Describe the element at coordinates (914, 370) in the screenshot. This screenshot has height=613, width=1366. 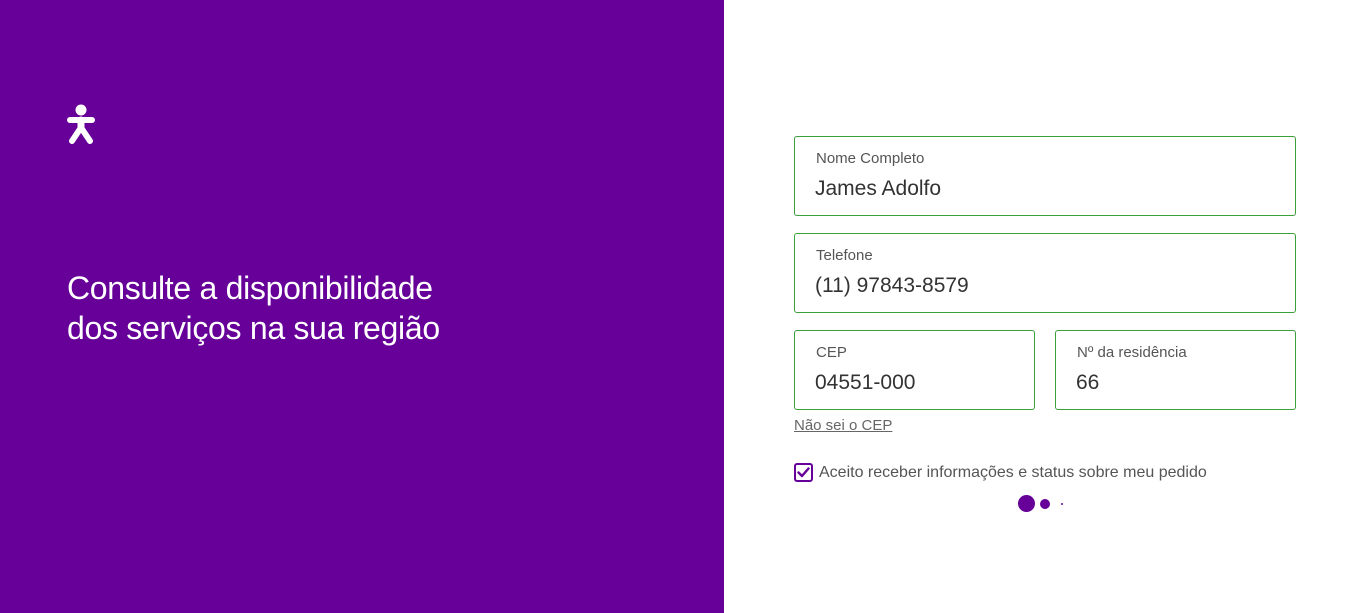
I see `cep-field: CEP` at that location.